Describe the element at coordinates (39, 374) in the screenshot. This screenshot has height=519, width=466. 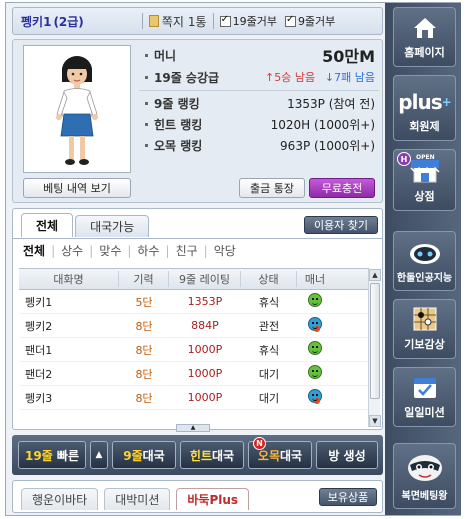
I see `user-name: 팬더2` at that location.